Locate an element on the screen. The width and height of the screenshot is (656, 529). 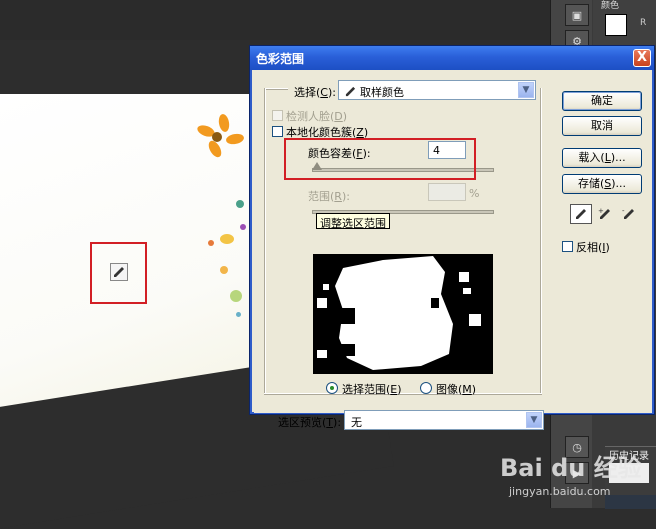
eyedropper-tool-button is located at coordinates (581, 214).